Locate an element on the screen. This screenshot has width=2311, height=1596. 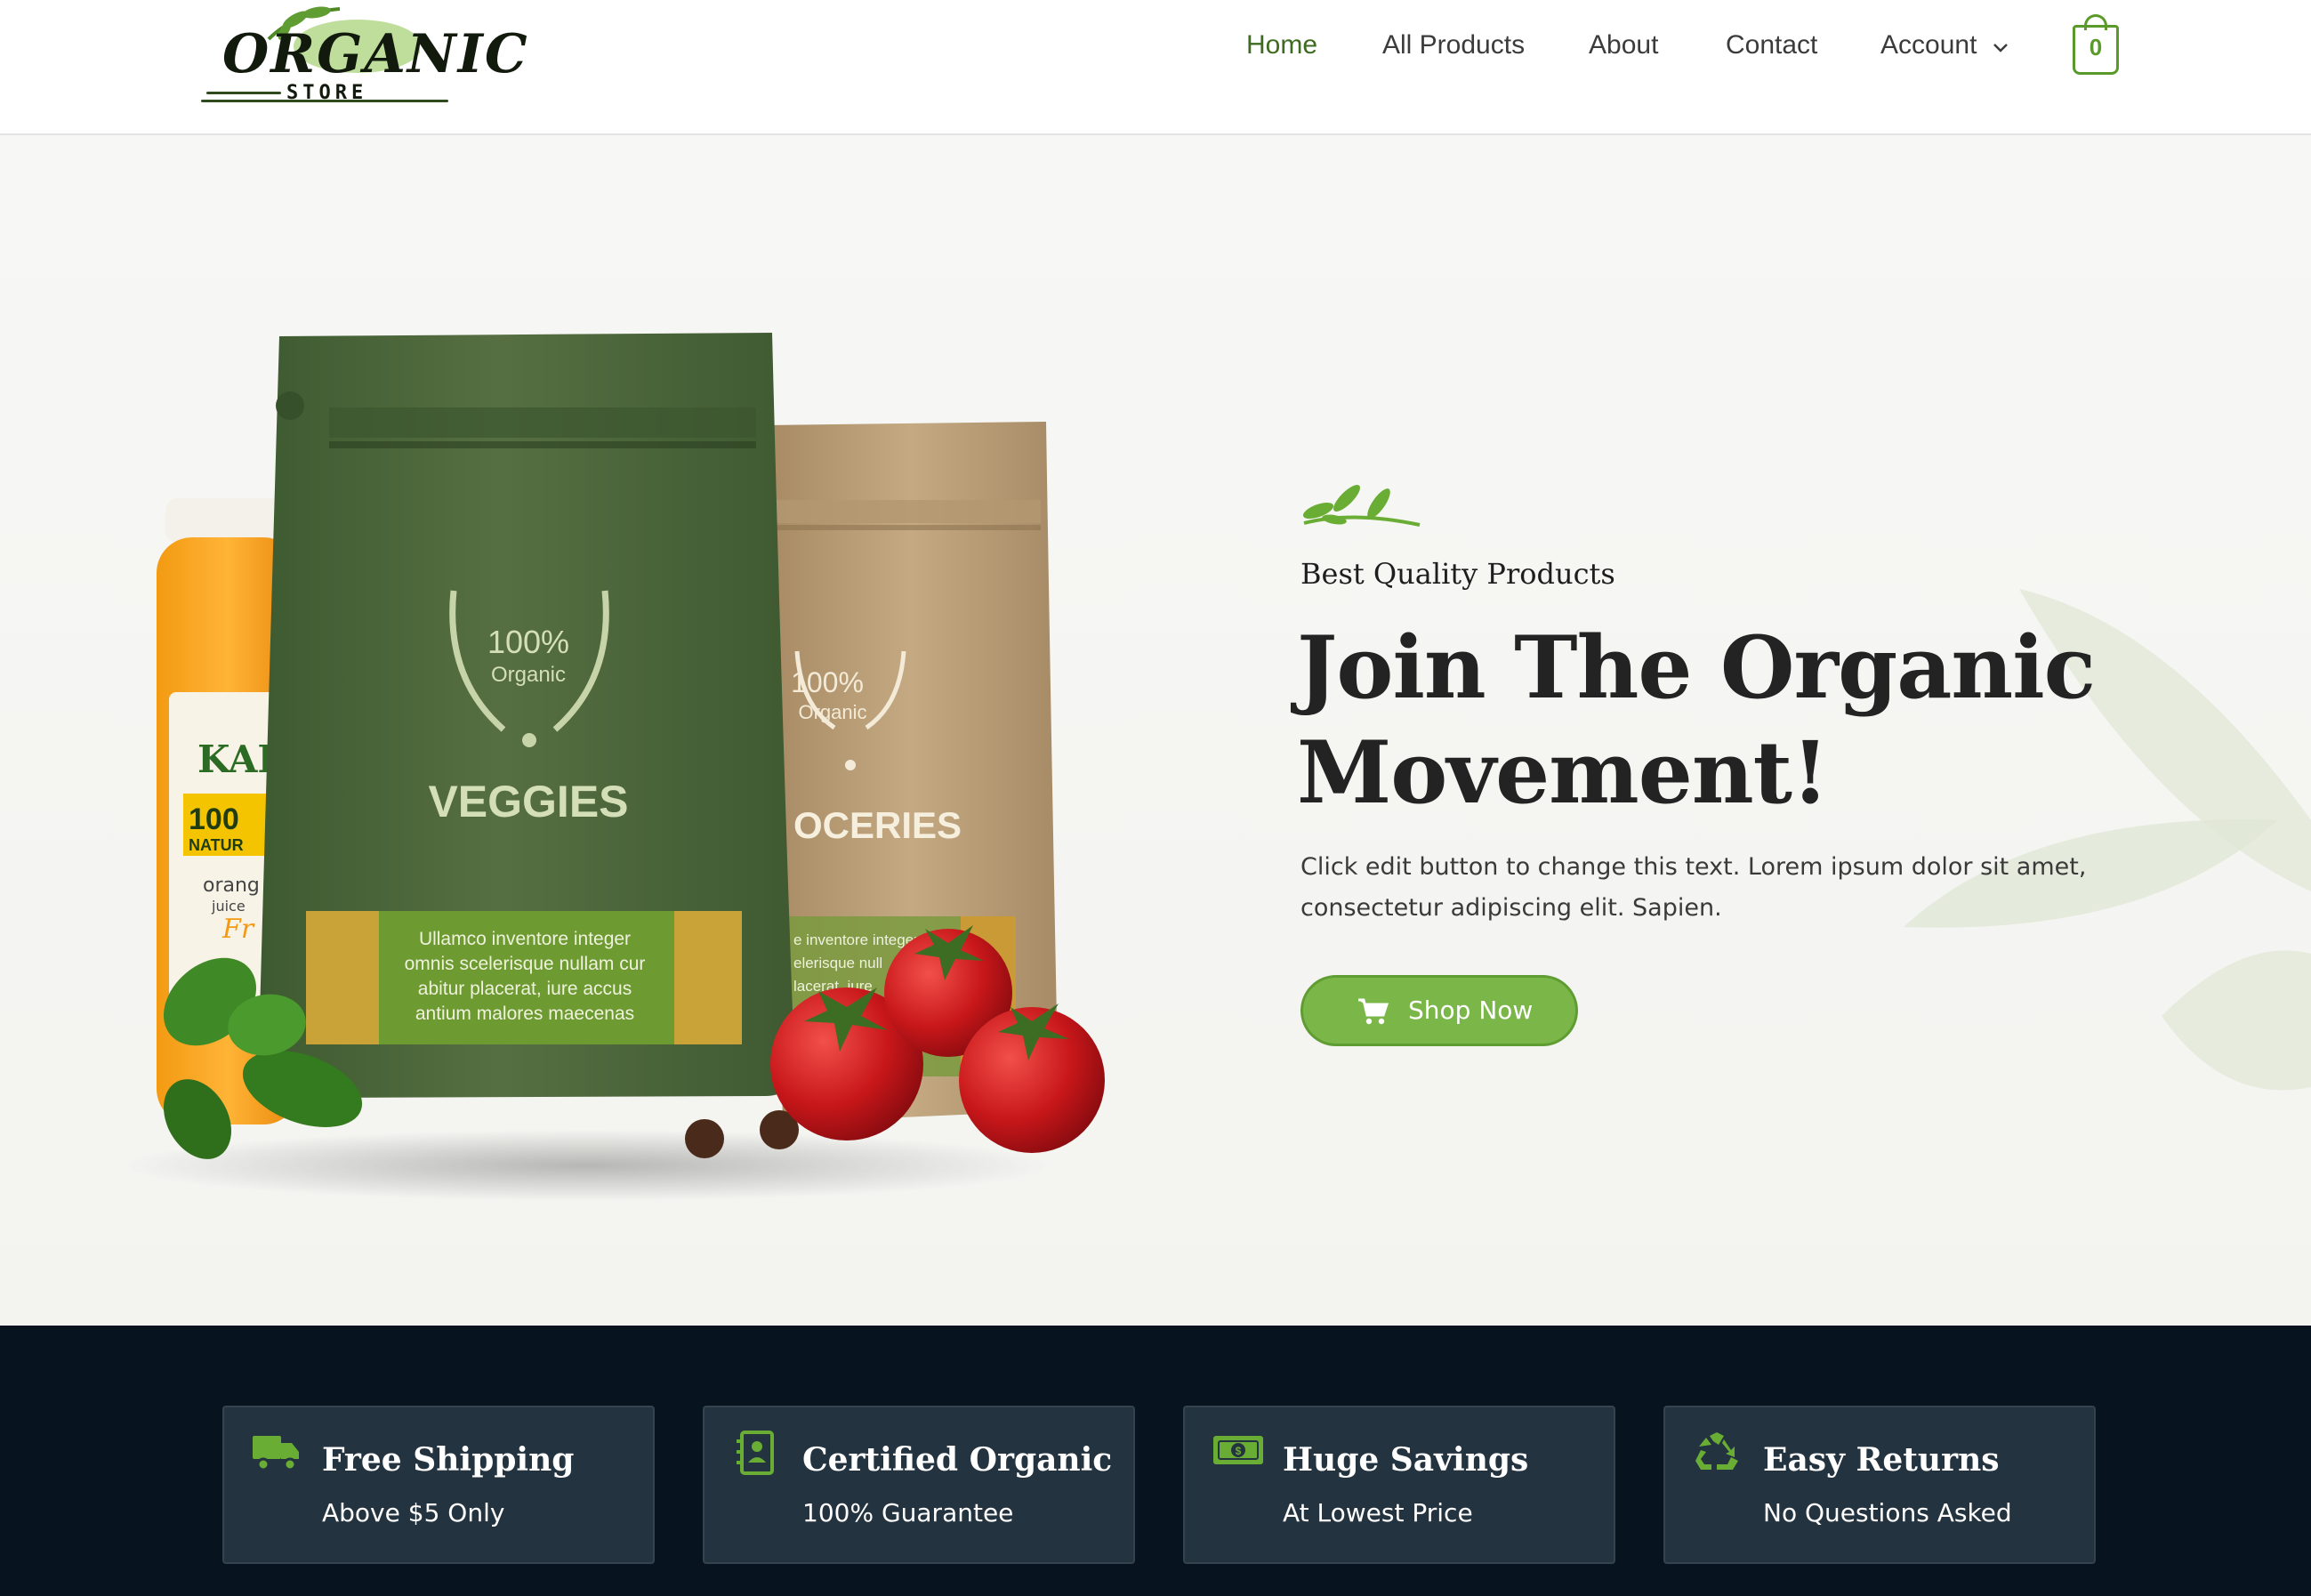
svg-text: VEGGIES is located at coordinates (528, 801).